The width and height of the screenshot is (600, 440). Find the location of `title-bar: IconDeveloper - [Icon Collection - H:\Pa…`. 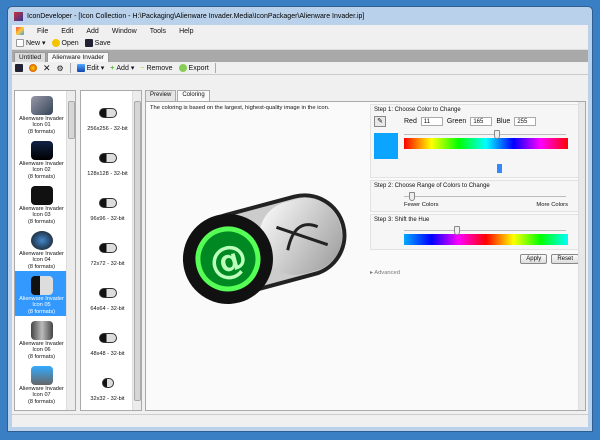

title-bar: IconDeveloper - [Icon Collection - H:\Pa… is located at coordinates (300, 16).